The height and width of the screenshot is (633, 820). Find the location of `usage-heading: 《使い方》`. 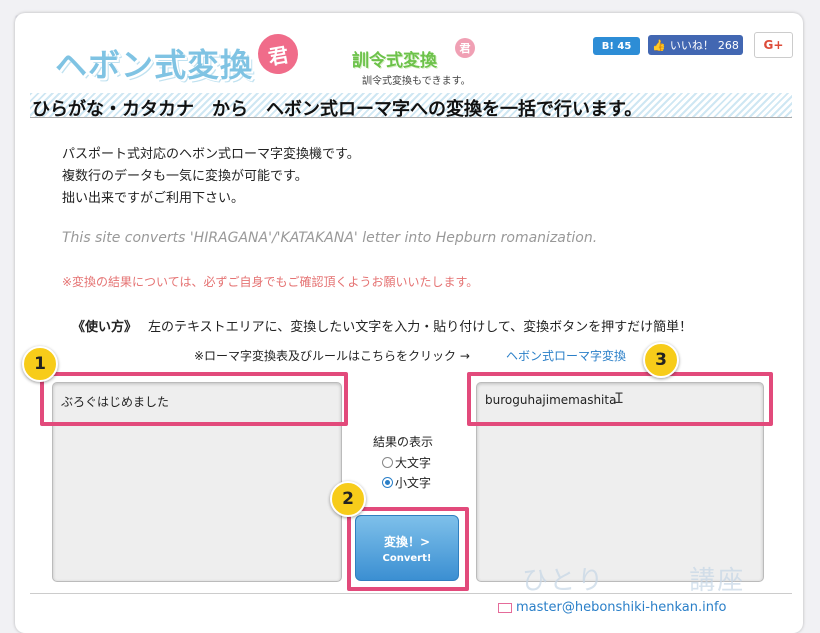

usage-heading: 《使い方》 is located at coordinates (105, 327).